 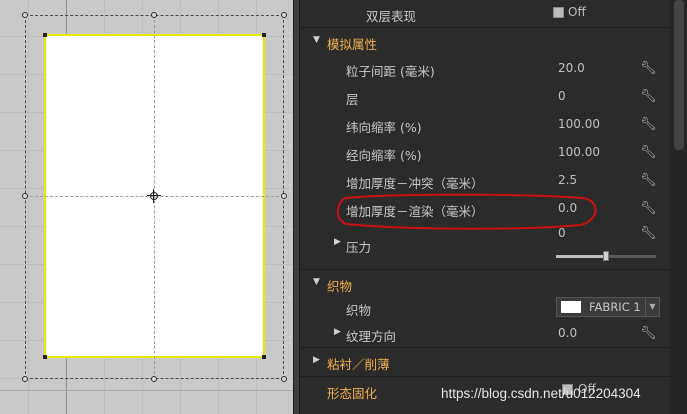 What do you see at coordinates (358, 364) in the screenshot?
I see `section-title: 粘衬／削薄` at bounding box center [358, 364].